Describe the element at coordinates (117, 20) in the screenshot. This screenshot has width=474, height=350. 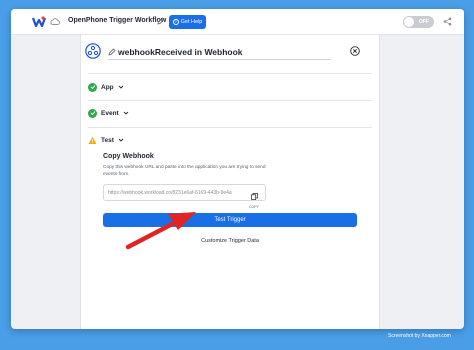
I see `workflow-title: OpenPhone Trigger Workflow` at that location.